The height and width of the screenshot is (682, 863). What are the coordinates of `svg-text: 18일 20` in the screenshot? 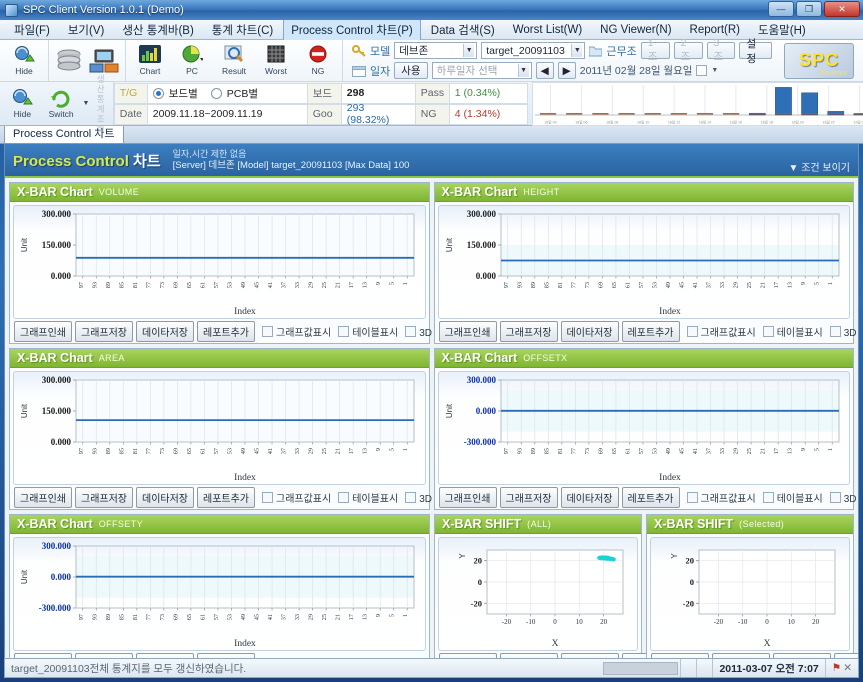 It's located at (797, 121).